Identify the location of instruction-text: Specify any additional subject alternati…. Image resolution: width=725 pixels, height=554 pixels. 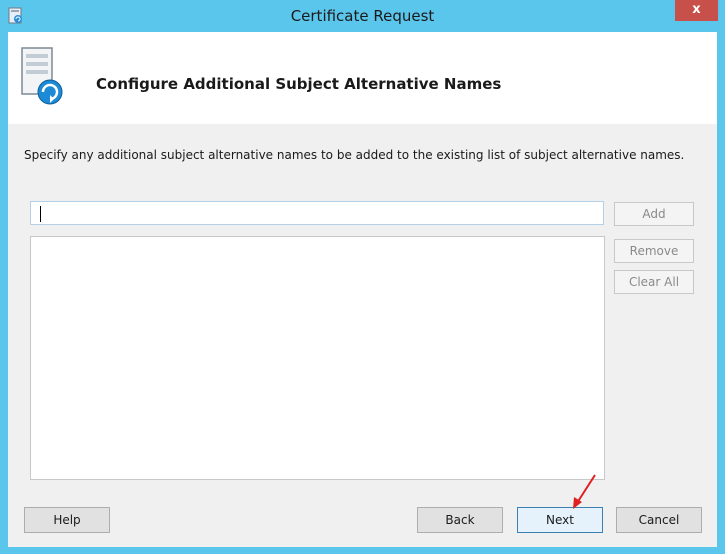
(354, 155).